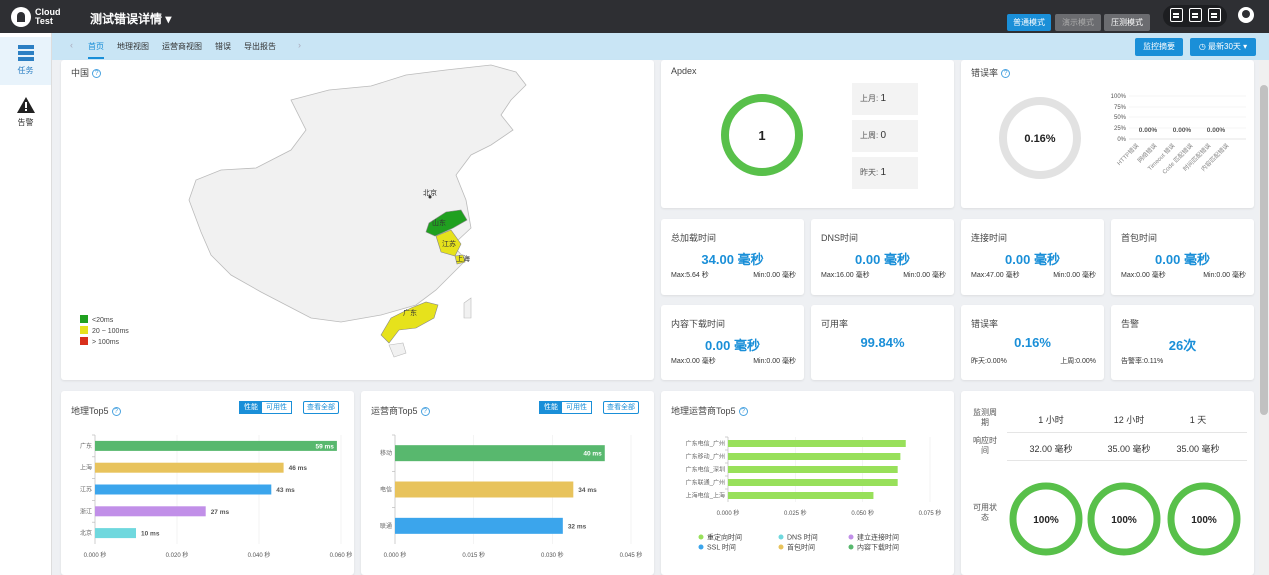 This screenshot has height=575, width=1269. What do you see at coordinates (37, 17) in the screenshot?
I see `logo: Cloud Test` at bounding box center [37, 17].